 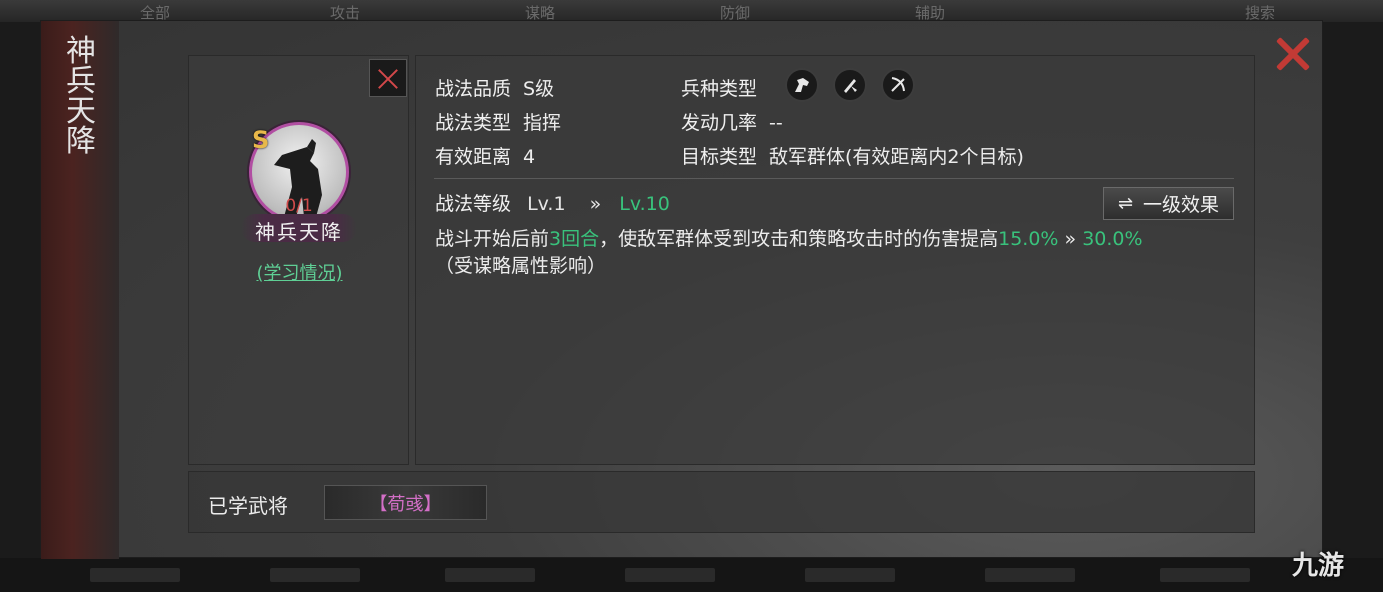 What do you see at coordinates (542, 123) in the screenshot?
I see `type-value: 指挥` at bounding box center [542, 123].